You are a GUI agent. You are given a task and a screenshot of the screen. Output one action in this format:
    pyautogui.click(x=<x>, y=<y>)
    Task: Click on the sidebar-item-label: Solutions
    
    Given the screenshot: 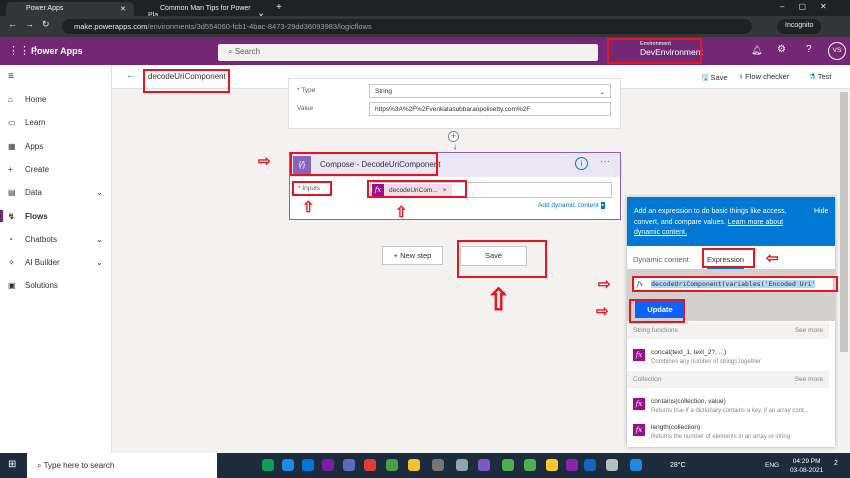 What is the action you would take?
    pyautogui.click(x=41, y=286)
    